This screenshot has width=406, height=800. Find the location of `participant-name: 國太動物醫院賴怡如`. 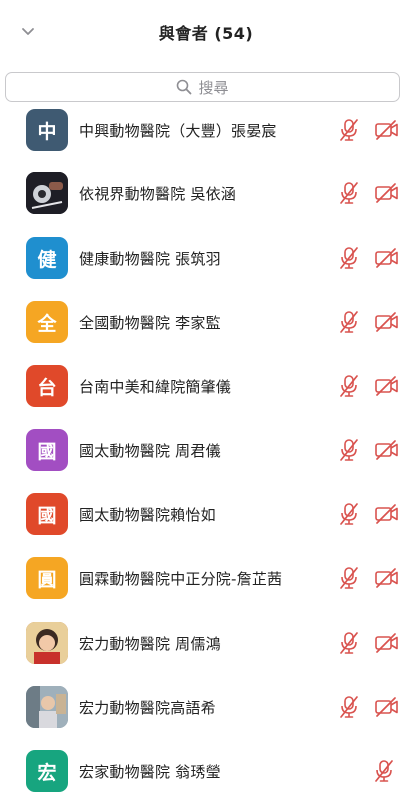

participant-name: 國太動物醫院賴怡如 is located at coordinates (147, 514).